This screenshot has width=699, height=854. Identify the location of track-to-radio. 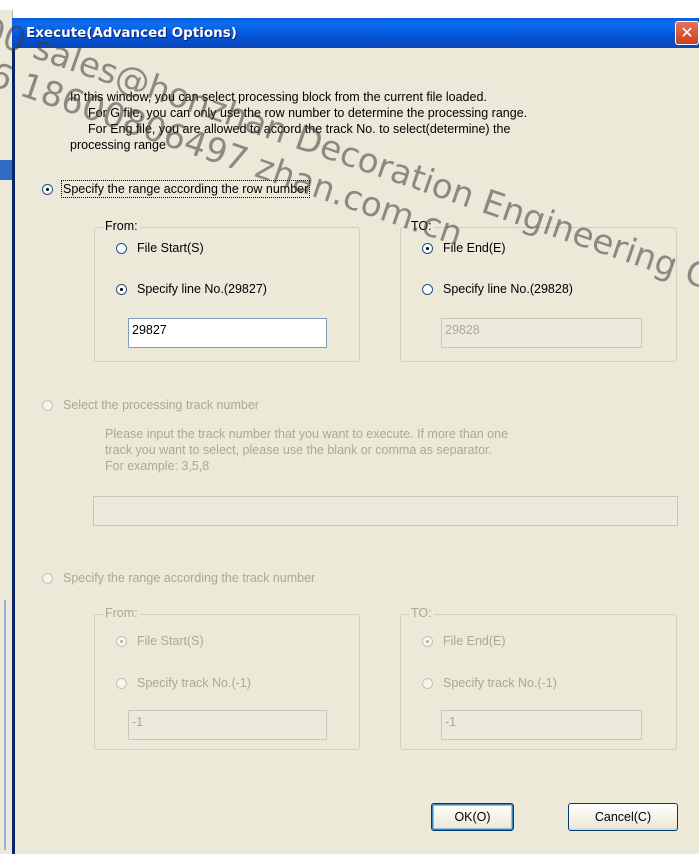
(427, 683).